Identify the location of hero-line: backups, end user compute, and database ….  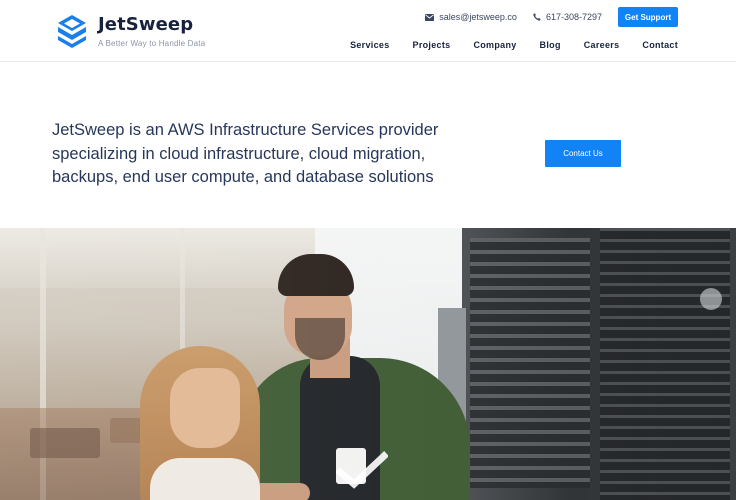
(243, 177).